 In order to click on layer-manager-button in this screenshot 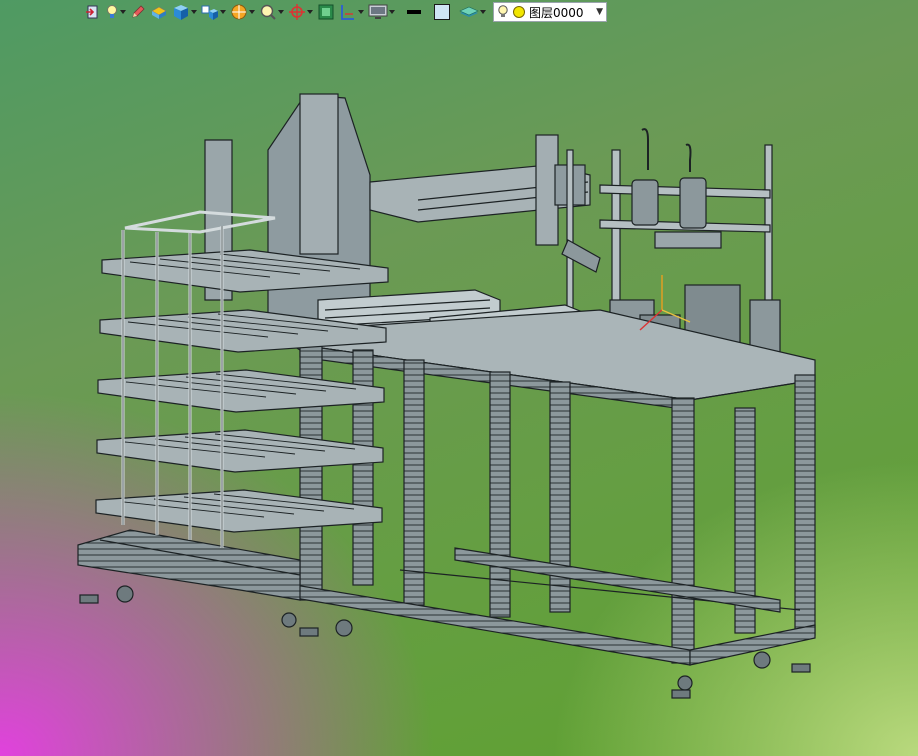, I will do `click(472, 12)`.